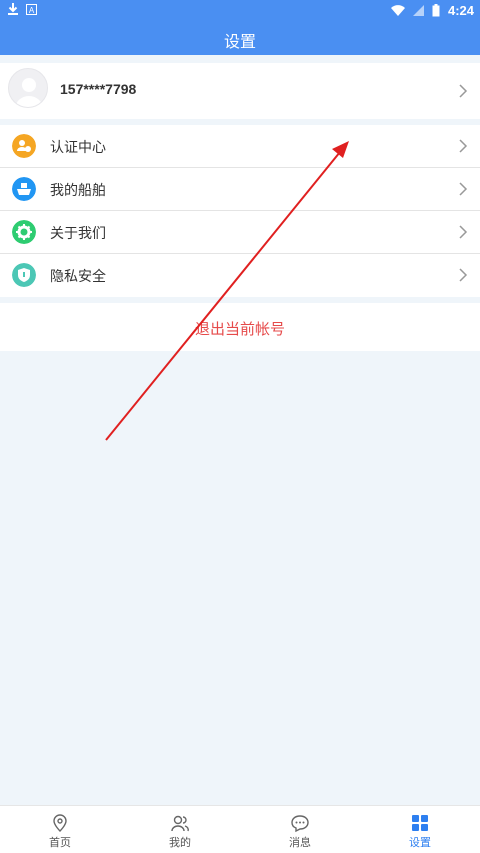  I want to click on tab-messages: 消息, so click(300, 829).